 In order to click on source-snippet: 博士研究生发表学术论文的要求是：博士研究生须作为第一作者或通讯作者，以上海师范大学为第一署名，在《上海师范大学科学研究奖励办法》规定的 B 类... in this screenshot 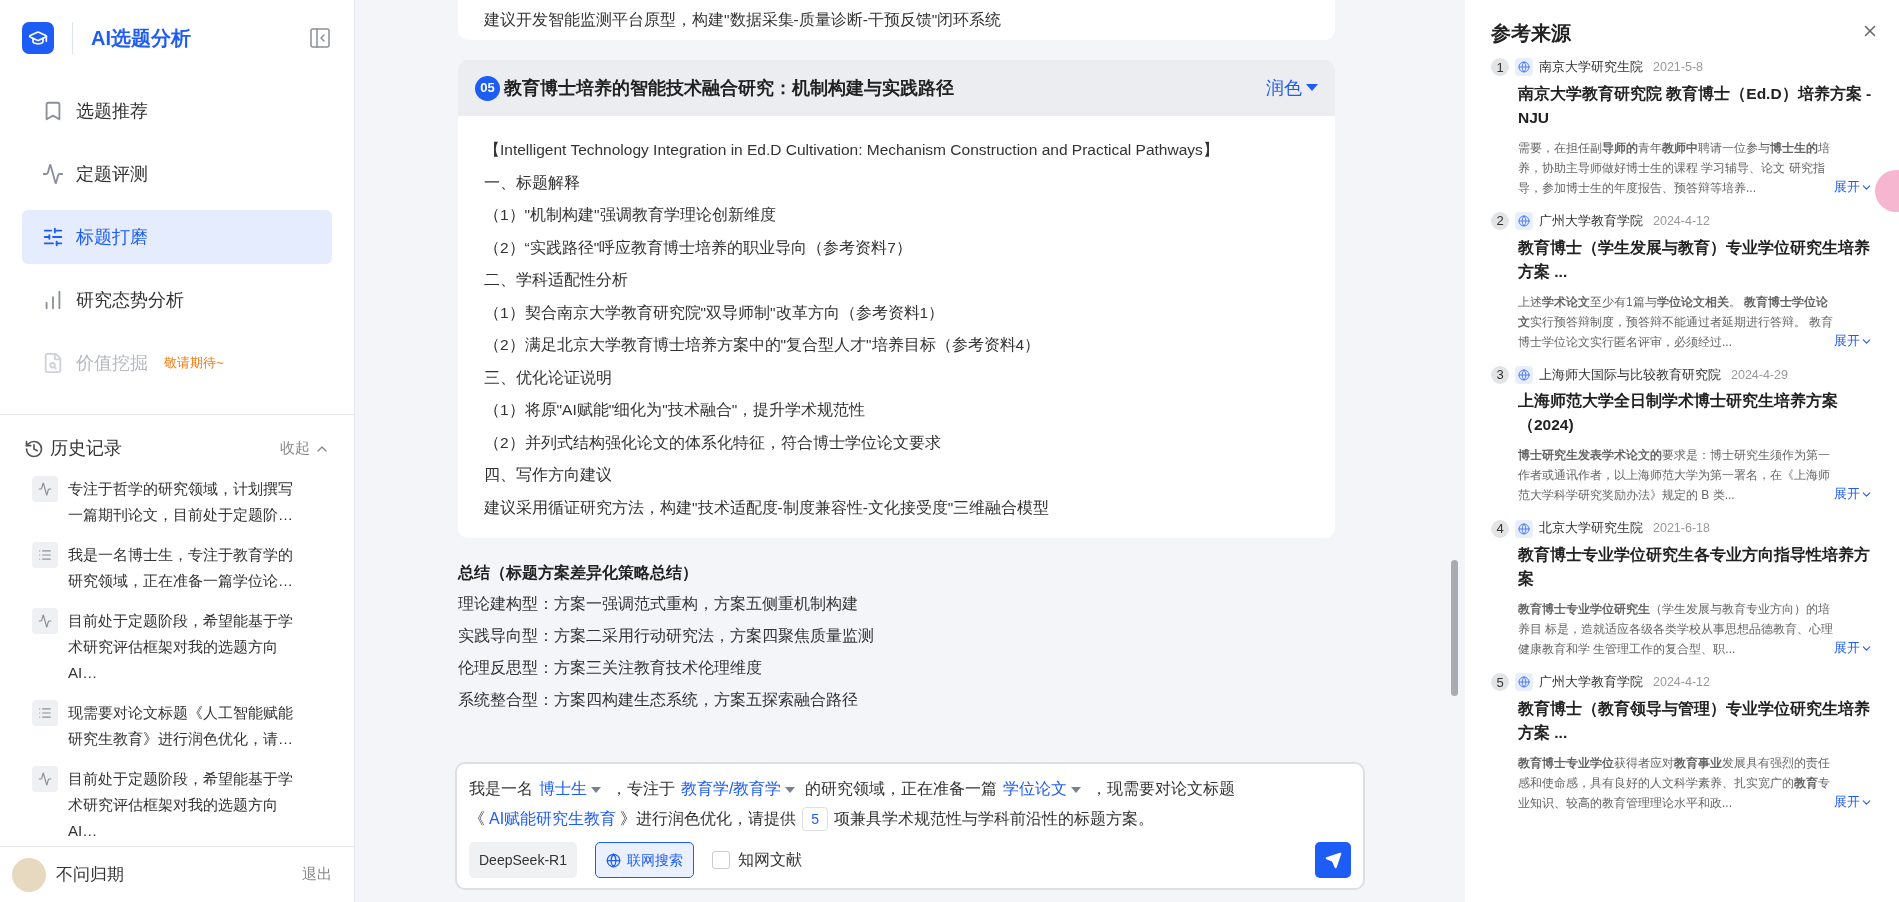, I will do `click(1674, 476)`.